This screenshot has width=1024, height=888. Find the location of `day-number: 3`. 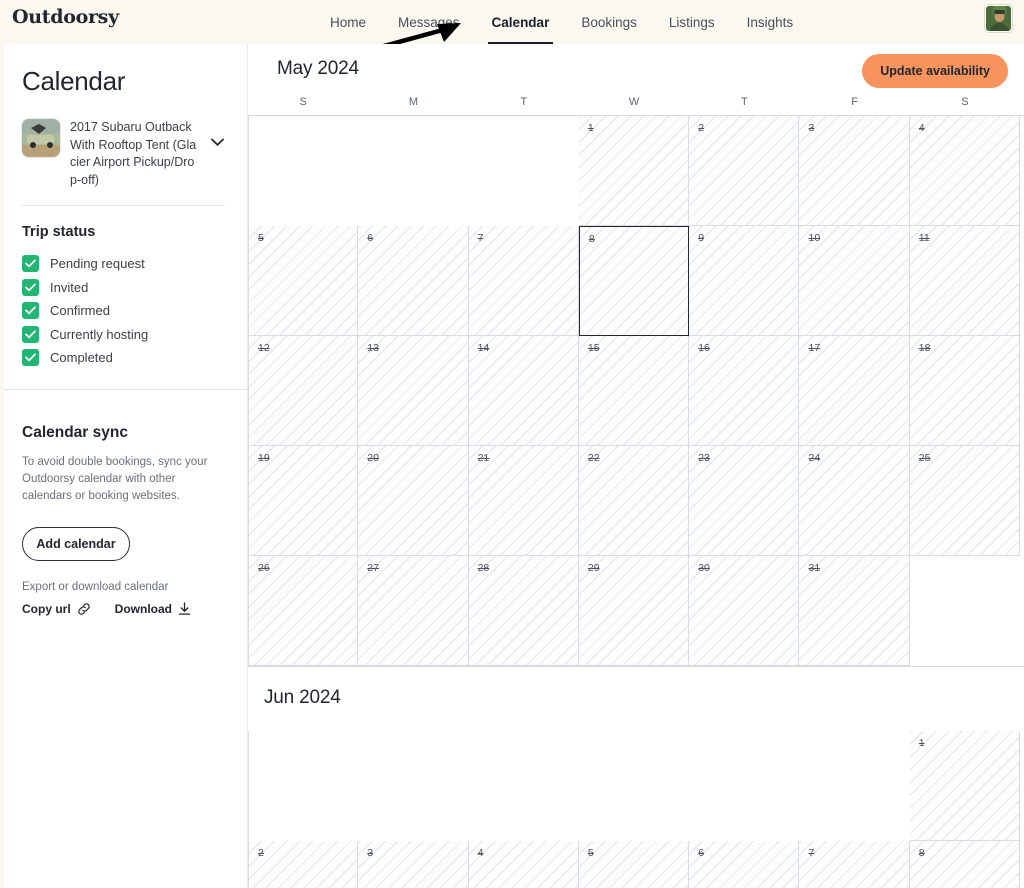

day-number: 3 is located at coordinates (370, 853).